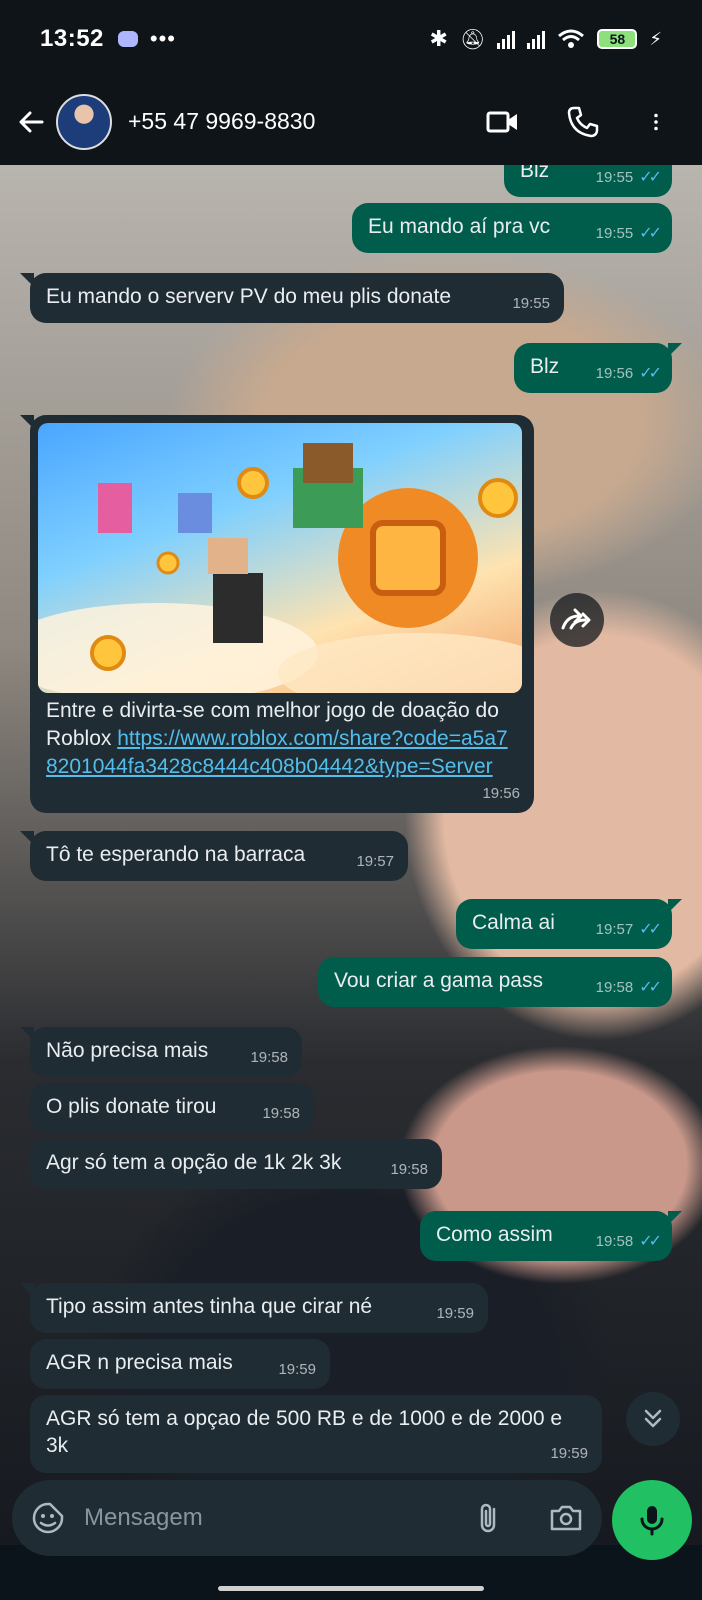 Image resolution: width=702 pixels, height=1600 pixels. What do you see at coordinates (278, 1518) in the screenshot?
I see `message-input` at bounding box center [278, 1518].